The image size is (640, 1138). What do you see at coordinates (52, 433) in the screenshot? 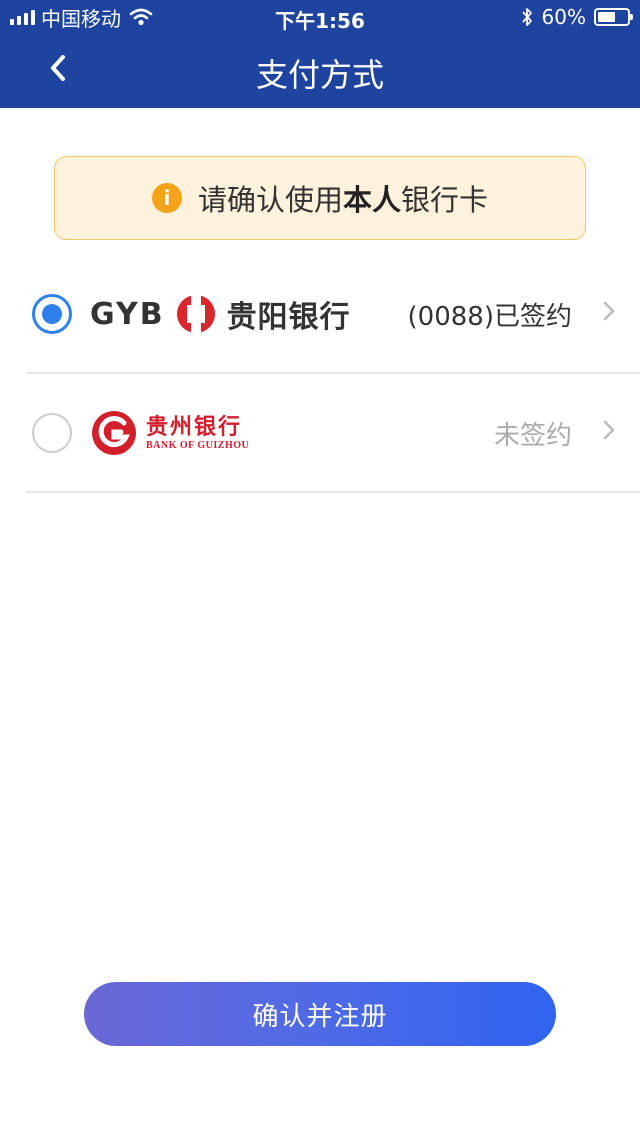
I see `radio-unselected` at bounding box center [52, 433].